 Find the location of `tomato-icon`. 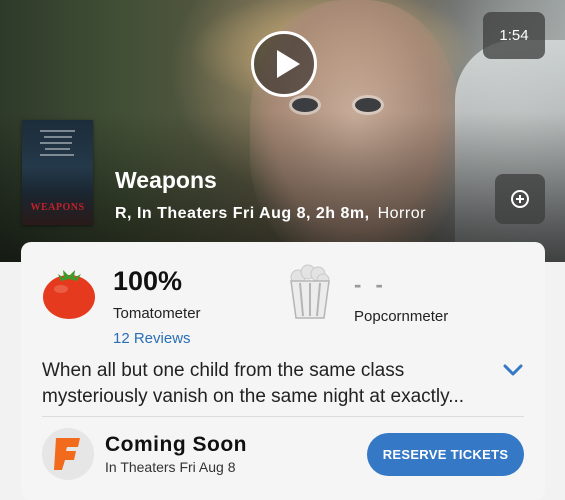

tomato-icon is located at coordinates (69, 294).